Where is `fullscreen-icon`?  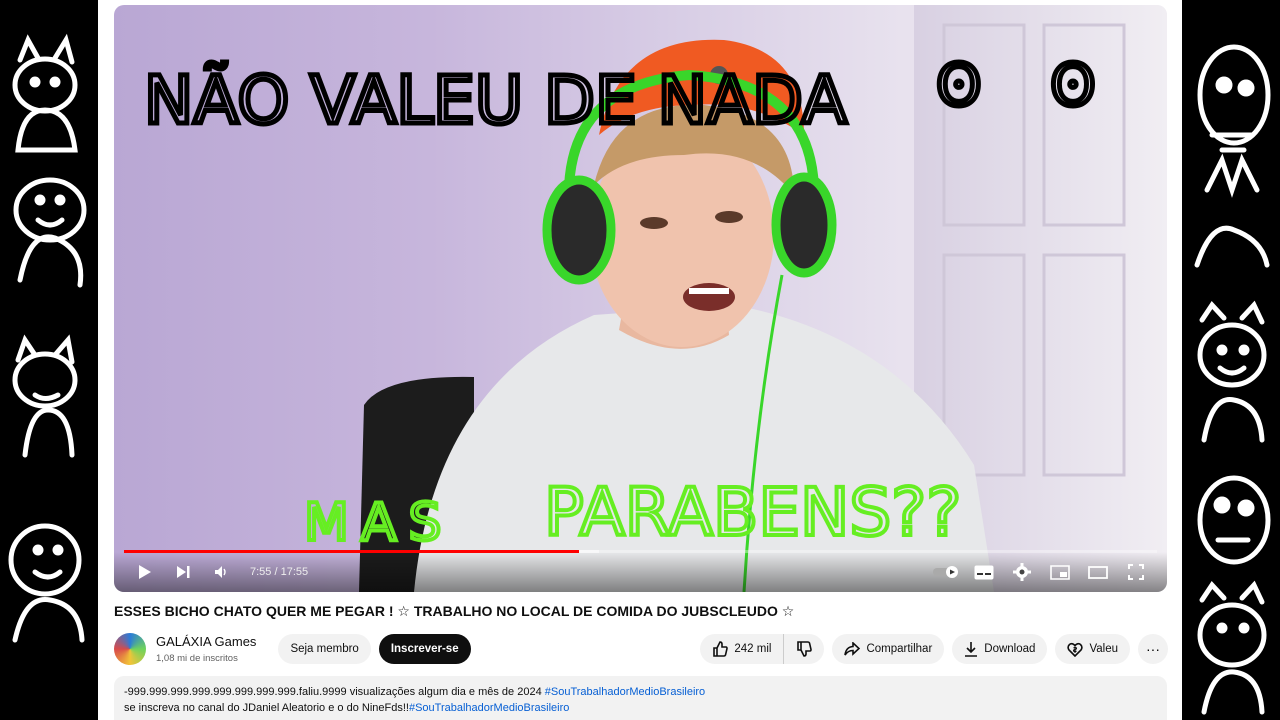 fullscreen-icon is located at coordinates (1136, 572).